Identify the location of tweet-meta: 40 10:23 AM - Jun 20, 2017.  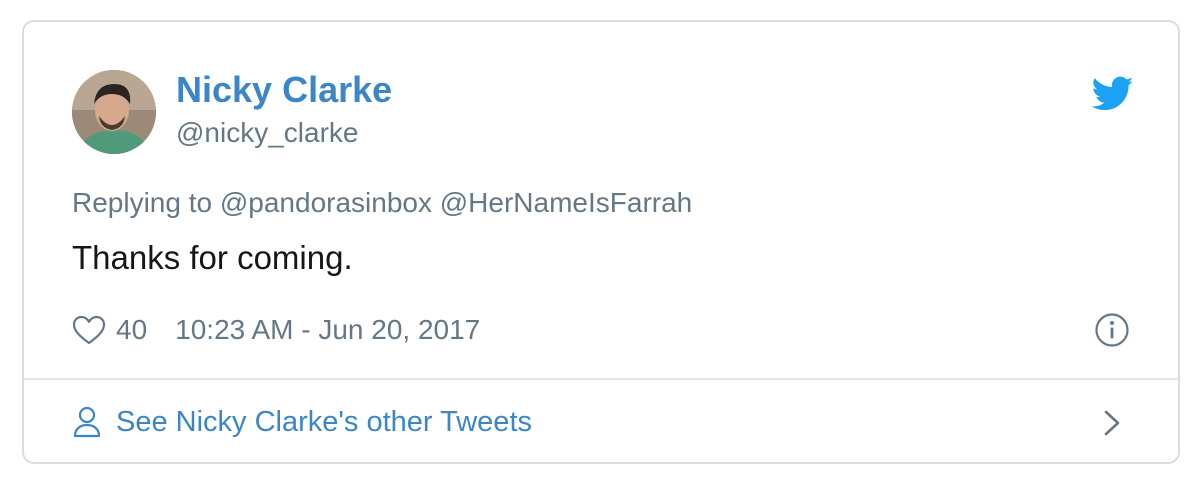
(276, 330).